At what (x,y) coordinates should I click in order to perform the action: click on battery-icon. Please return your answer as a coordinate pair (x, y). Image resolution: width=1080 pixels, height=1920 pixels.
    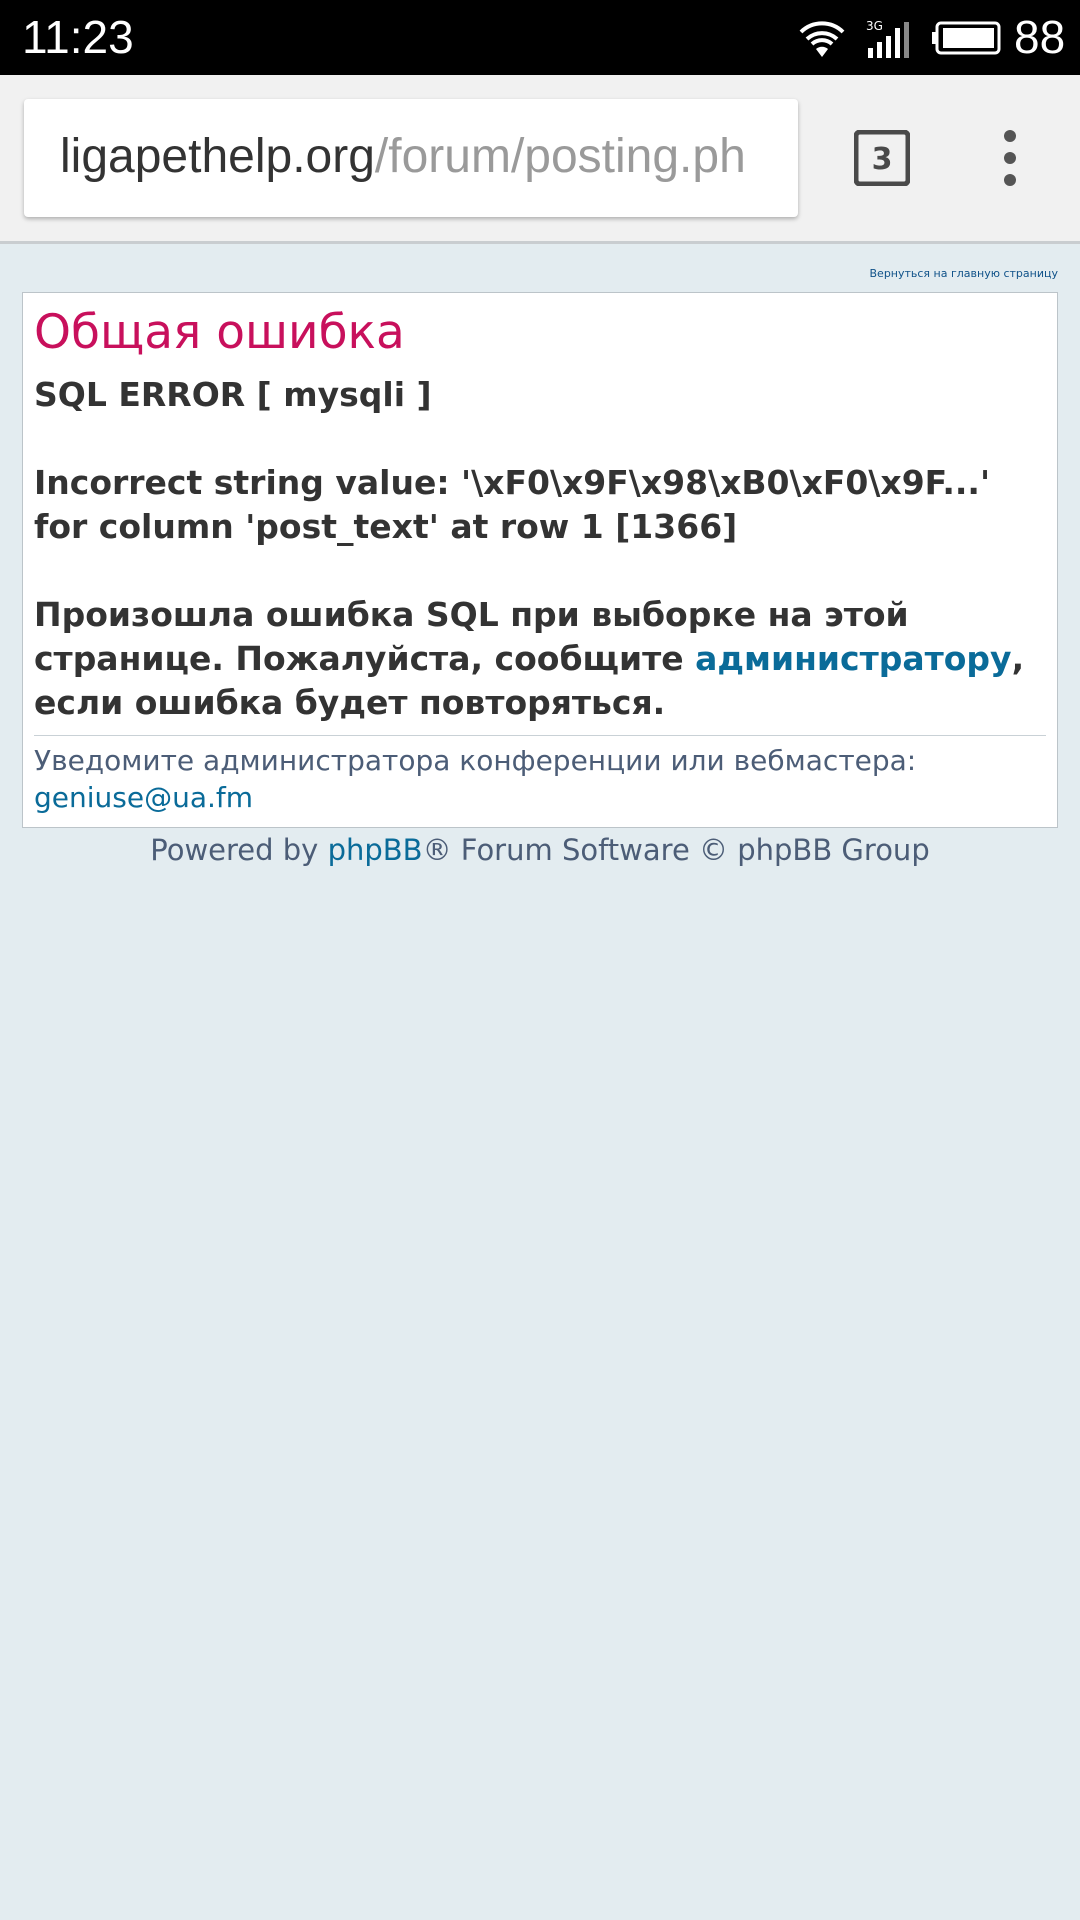
    Looking at the image, I should click on (966, 38).